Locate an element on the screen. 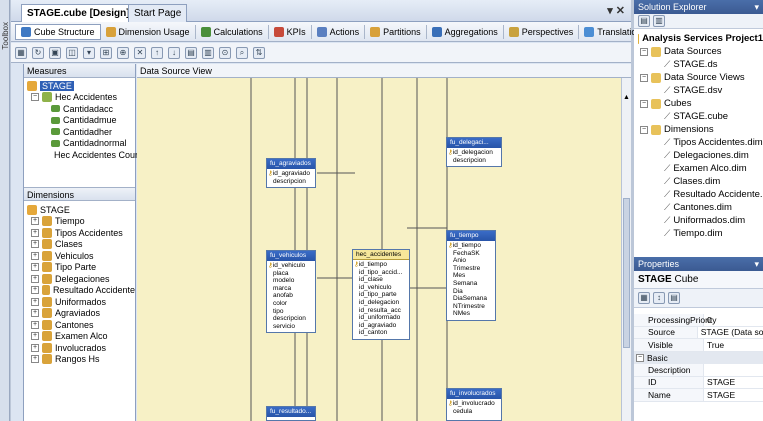 This screenshot has height=421, width=763. alphabetical-icon: ↕ is located at coordinates (659, 298).